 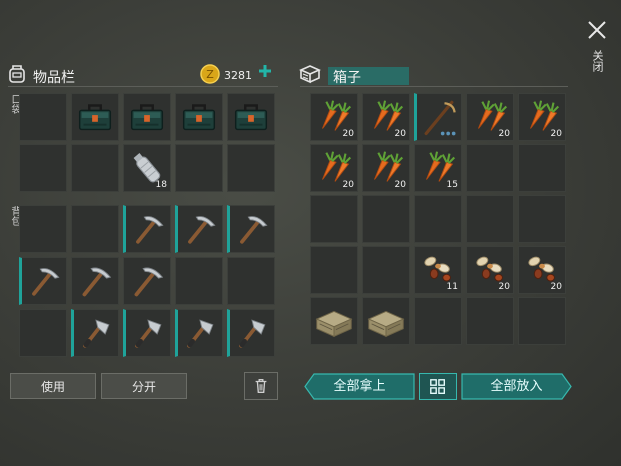 I want to click on put-all-button: 全部放入, so click(x=516, y=386).